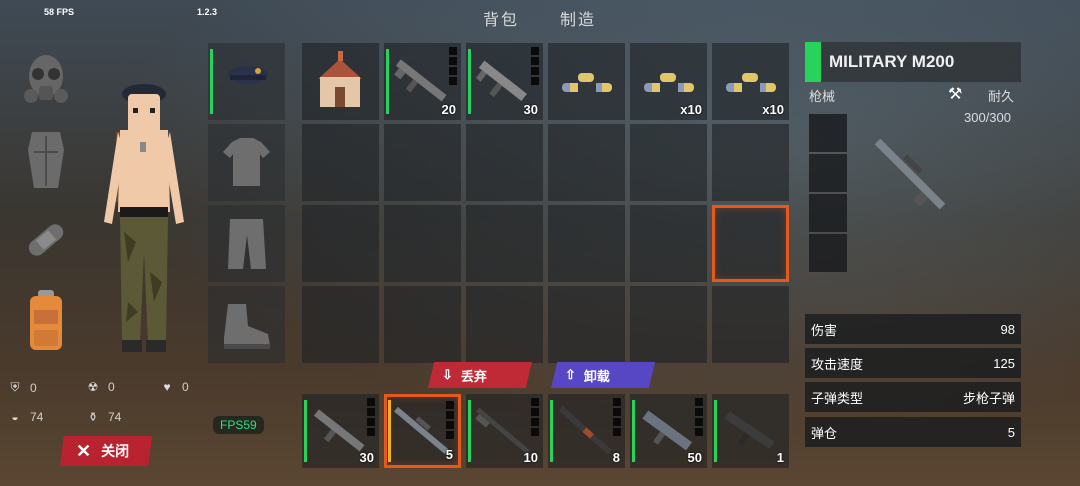 Image resolution: width=1080 pixels, height=486 pixels. What do you see at coordinates (46, 320) in the screenshot?
I see `backpack-slot` at bounding box center [46, 320].